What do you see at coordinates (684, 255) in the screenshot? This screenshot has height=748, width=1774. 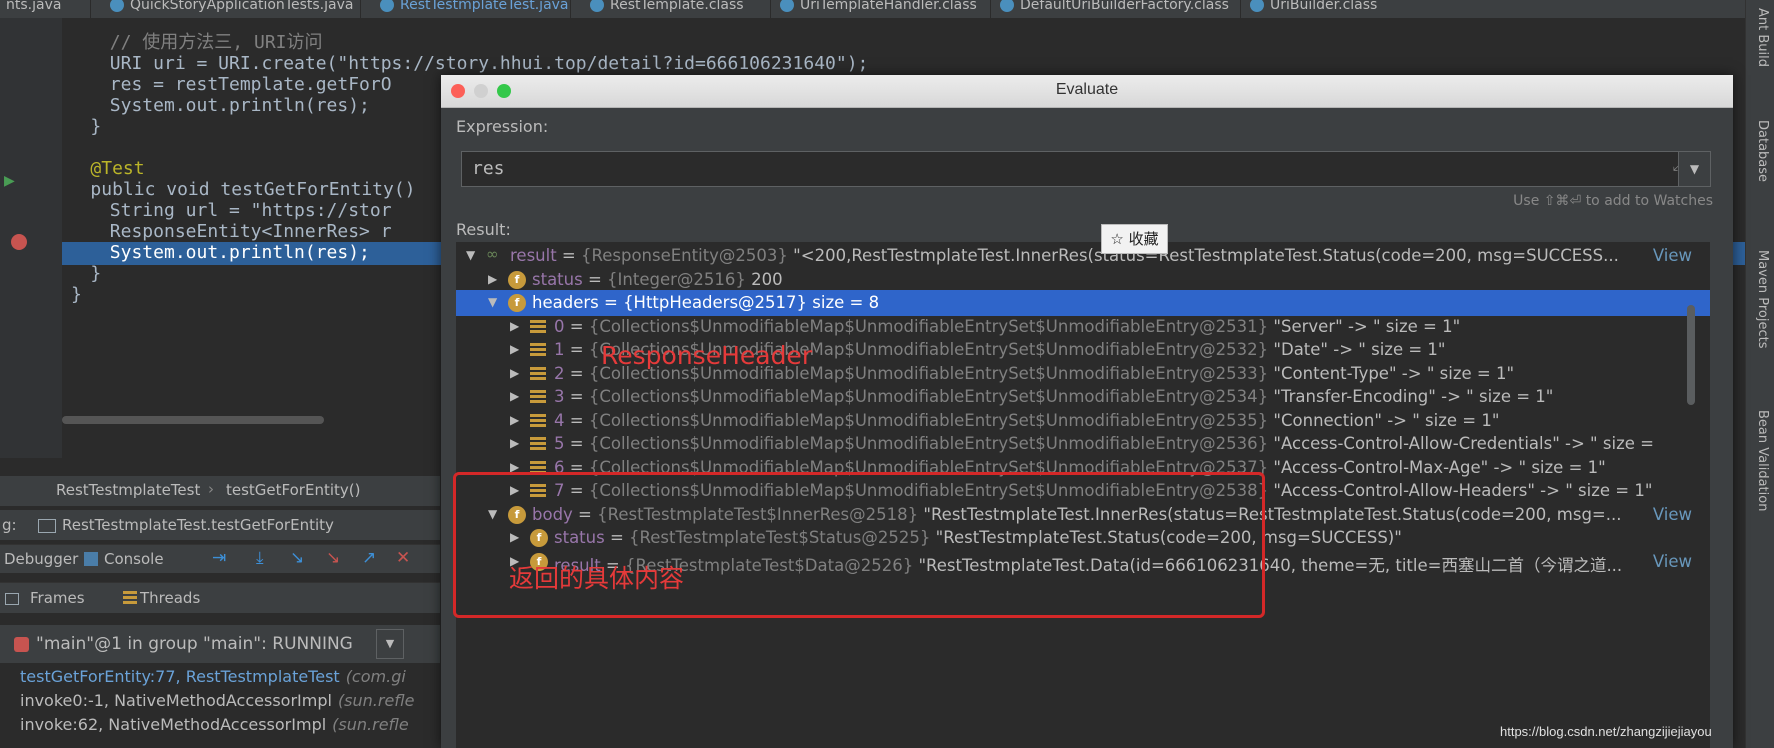 I see `row-type: {ResponseEntity@2503}` at bounding box center [684, 255].